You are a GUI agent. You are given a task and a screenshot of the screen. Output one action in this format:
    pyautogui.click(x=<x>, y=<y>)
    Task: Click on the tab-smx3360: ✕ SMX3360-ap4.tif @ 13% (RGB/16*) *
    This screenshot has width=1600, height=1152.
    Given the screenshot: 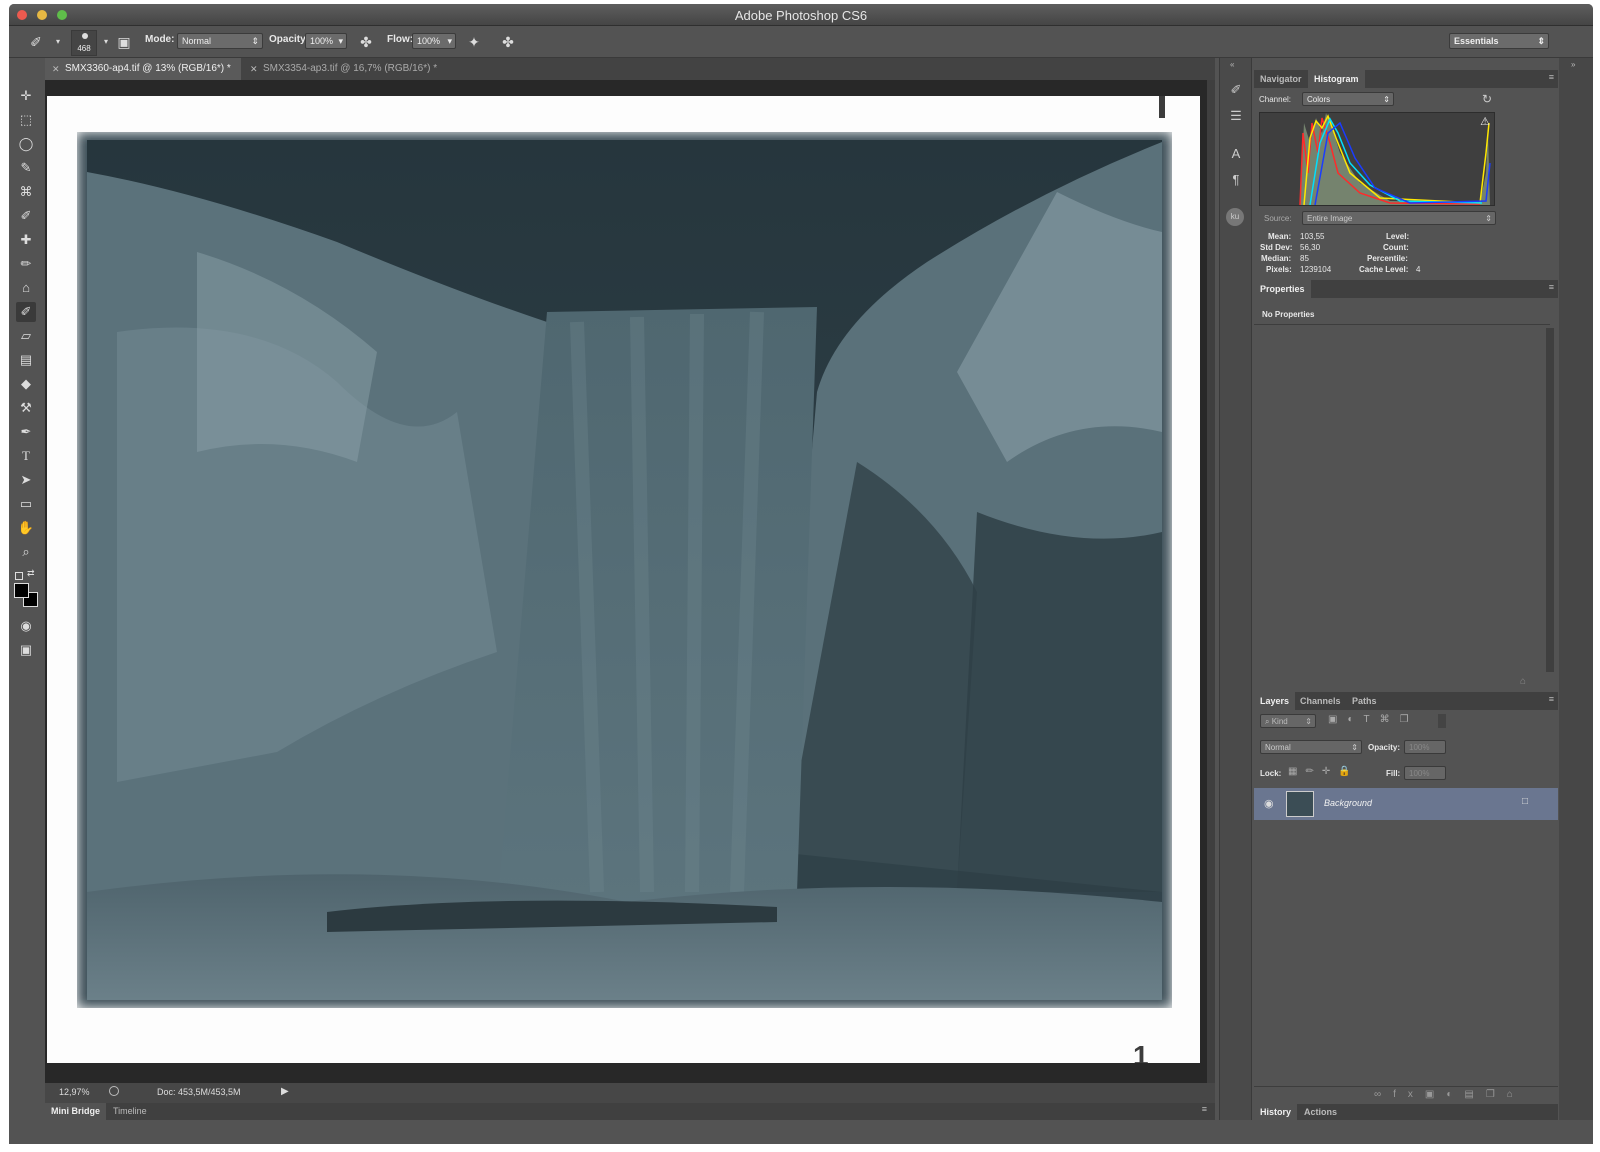 What is the action you would take?
    pyautogui.click(x=143, y=69)
    